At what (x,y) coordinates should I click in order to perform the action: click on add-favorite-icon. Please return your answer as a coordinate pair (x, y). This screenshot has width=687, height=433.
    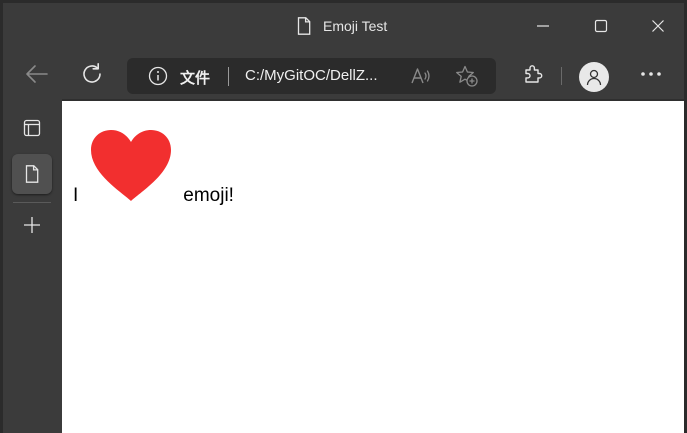
    Looking at the image, I should click on (467, 78).